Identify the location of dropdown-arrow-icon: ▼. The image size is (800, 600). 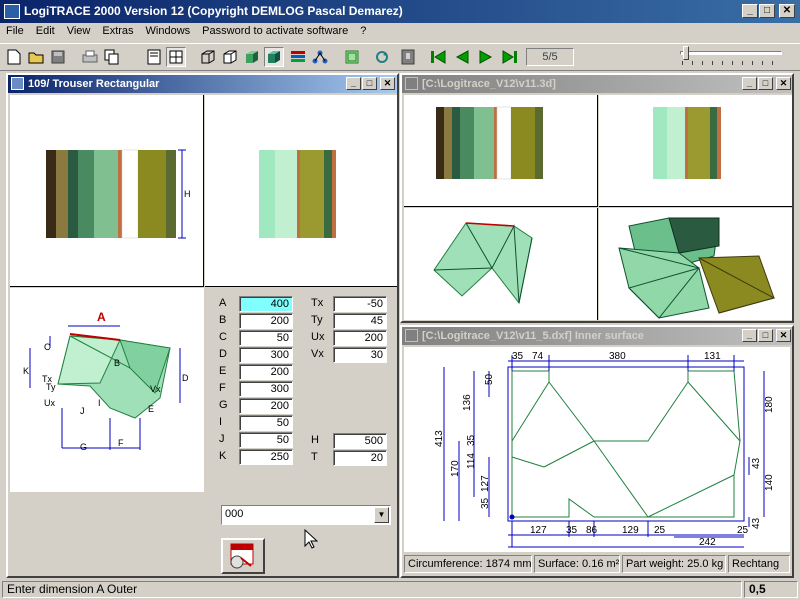
(381, 515).